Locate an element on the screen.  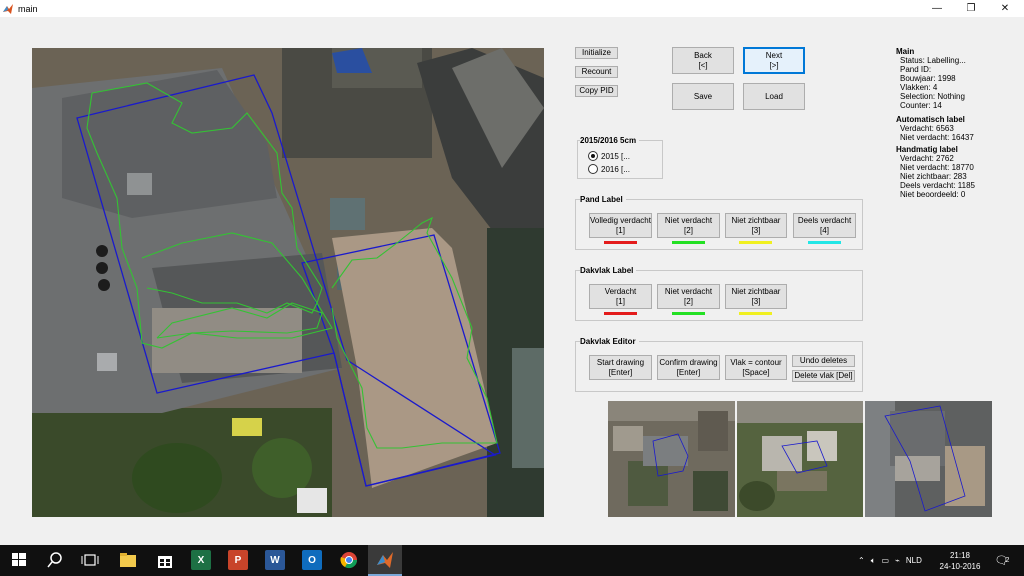
notification-center: 🗨︎ 2 is located at coordinates (1002, 560).